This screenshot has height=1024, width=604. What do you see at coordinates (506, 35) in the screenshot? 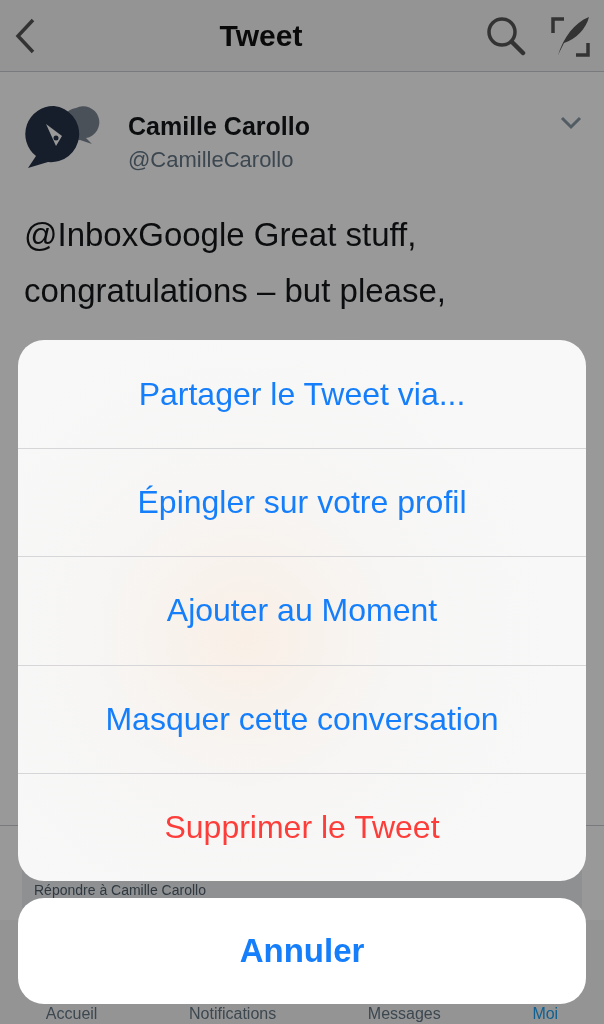
I see `search-icon` at bounding box center [506, 35].